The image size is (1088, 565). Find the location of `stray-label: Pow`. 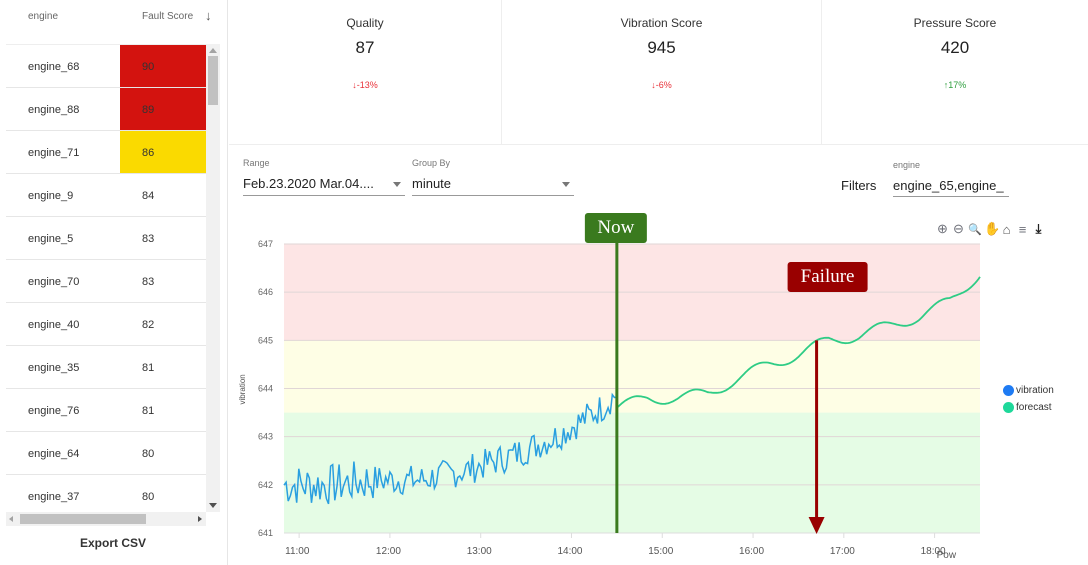

stray-label: Pow is located at coordinates (947, 555).